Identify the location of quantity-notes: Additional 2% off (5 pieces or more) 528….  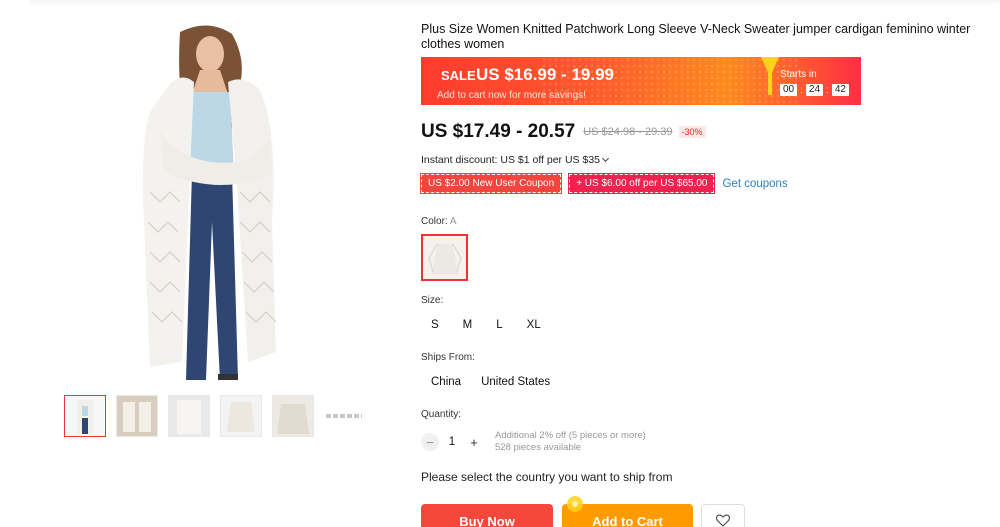
(570, 442).